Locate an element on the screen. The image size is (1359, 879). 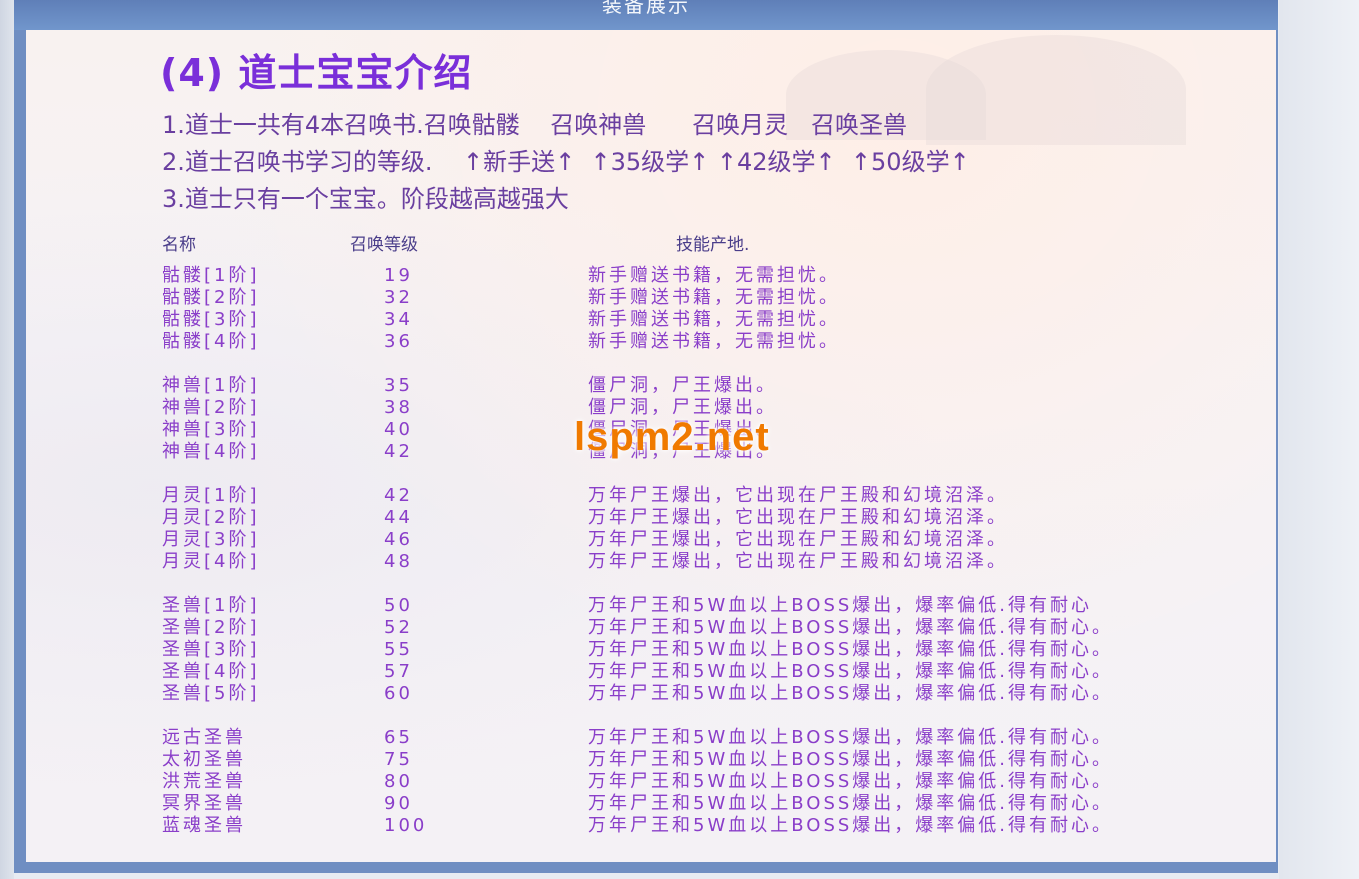
row-level: 32 is located at coordinates (398, 297).